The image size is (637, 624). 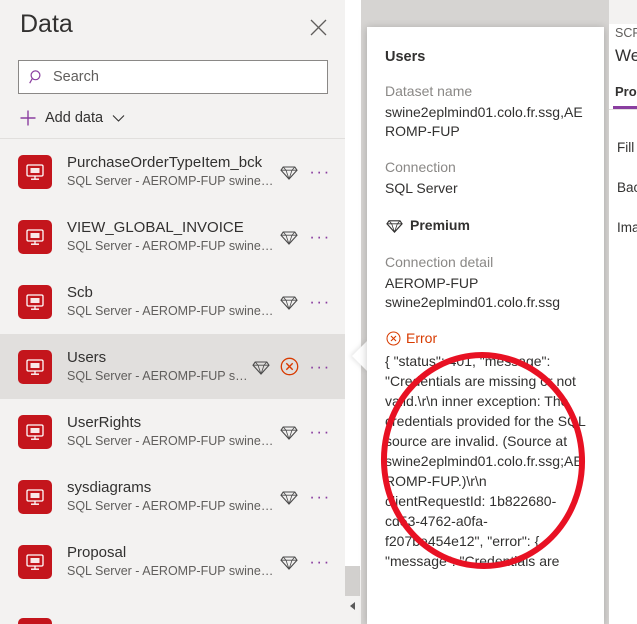 I want to click on property-field-fill: Fill, so click(x=625, y=147).